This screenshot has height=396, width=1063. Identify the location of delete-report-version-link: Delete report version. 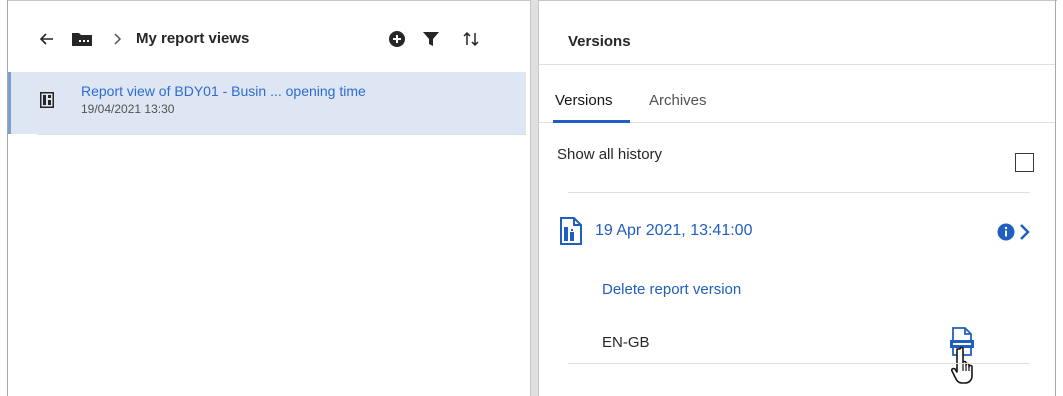
(671, 289).